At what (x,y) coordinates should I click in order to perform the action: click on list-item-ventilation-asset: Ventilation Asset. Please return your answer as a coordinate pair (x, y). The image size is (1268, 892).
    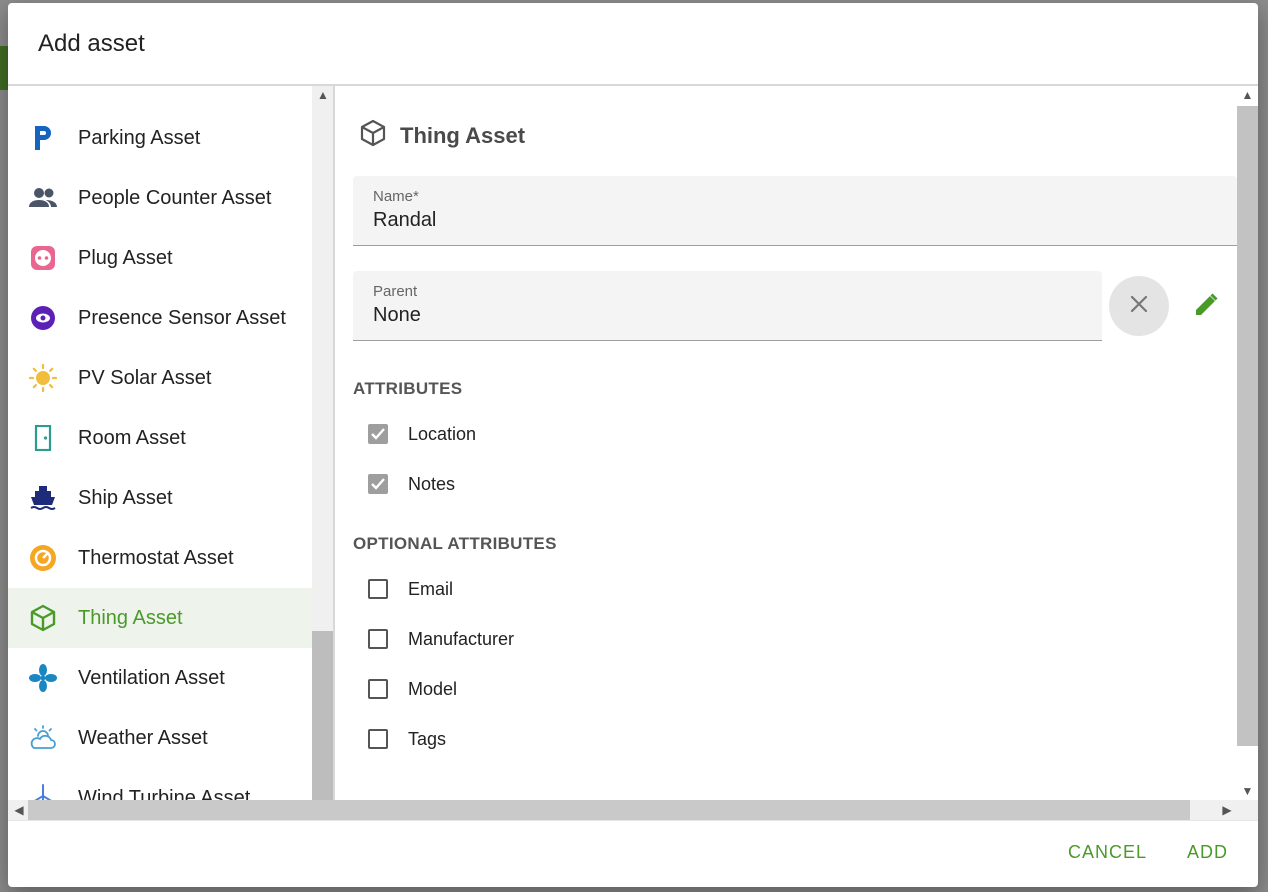
    Looking at the image, I should click on (160, 678).